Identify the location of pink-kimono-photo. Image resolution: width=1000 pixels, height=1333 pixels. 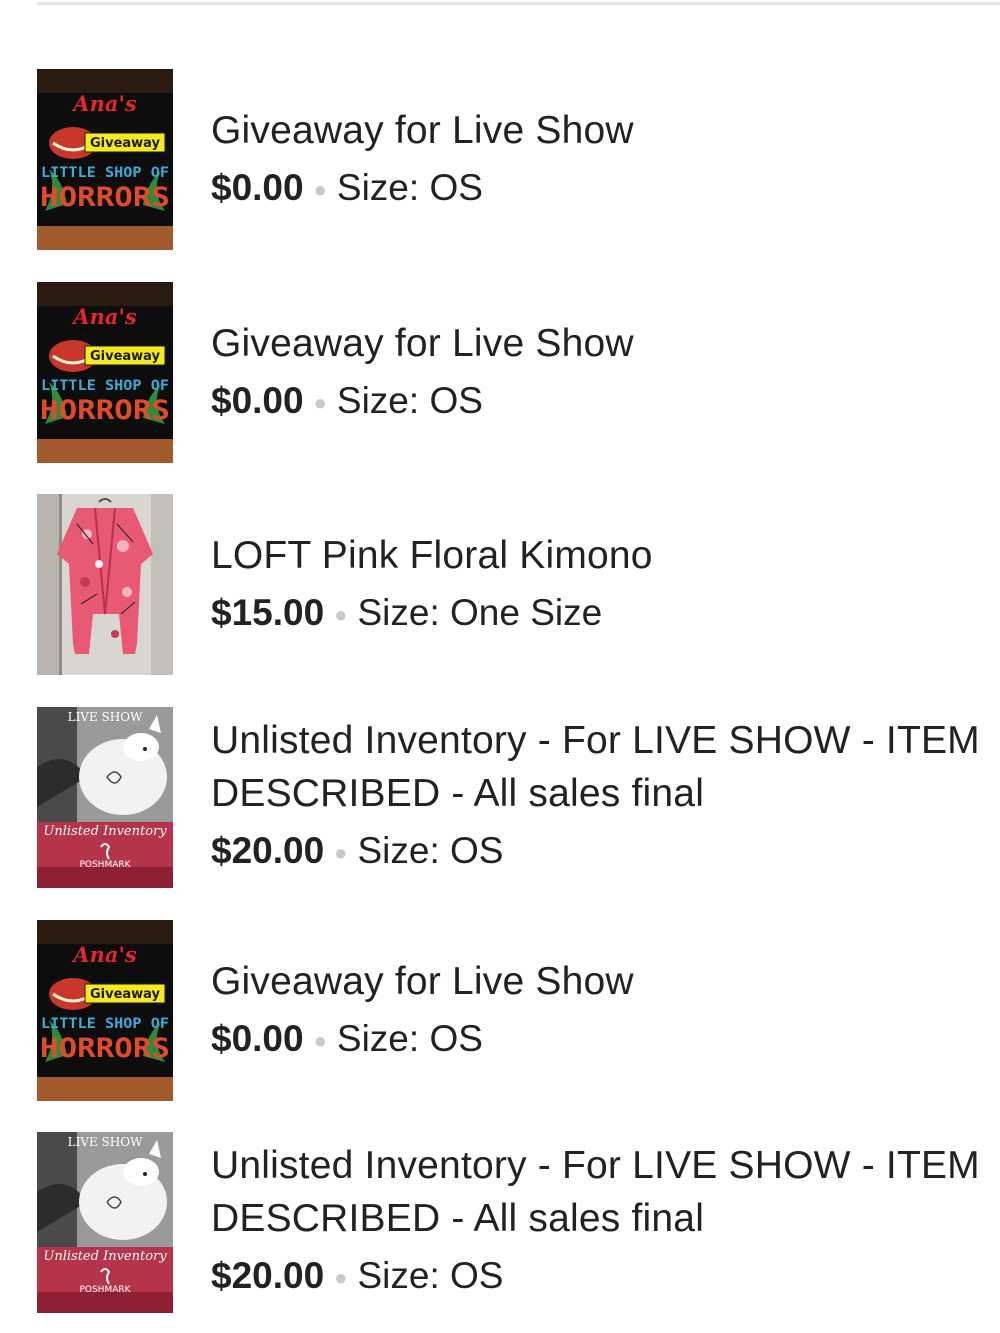
(105, 584).